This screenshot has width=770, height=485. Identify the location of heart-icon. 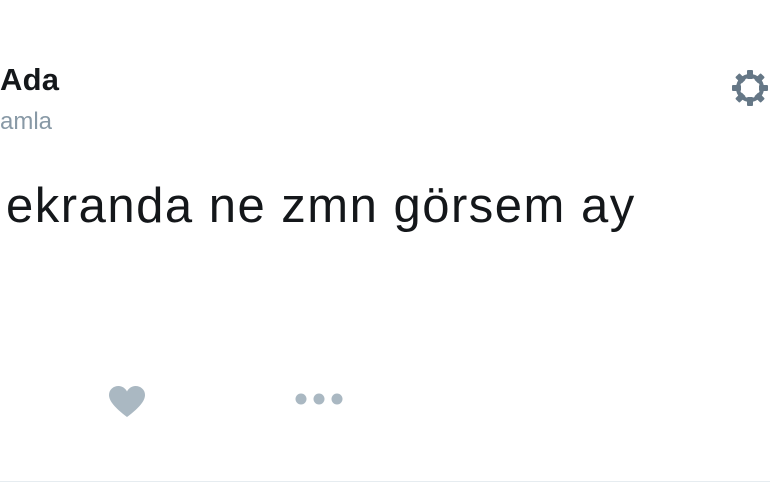
(127, 401).